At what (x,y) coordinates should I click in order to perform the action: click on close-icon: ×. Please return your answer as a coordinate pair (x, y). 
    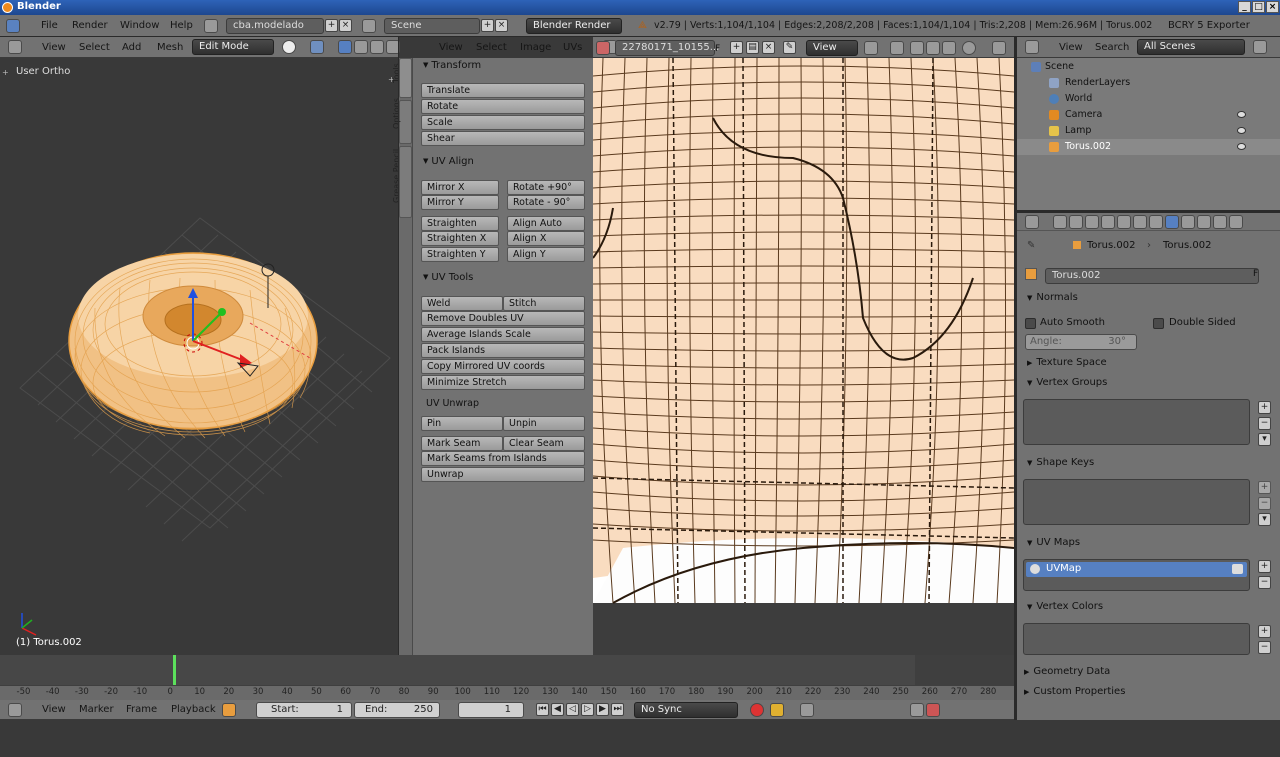
    Looking at the image, I should click on (1272, 7).